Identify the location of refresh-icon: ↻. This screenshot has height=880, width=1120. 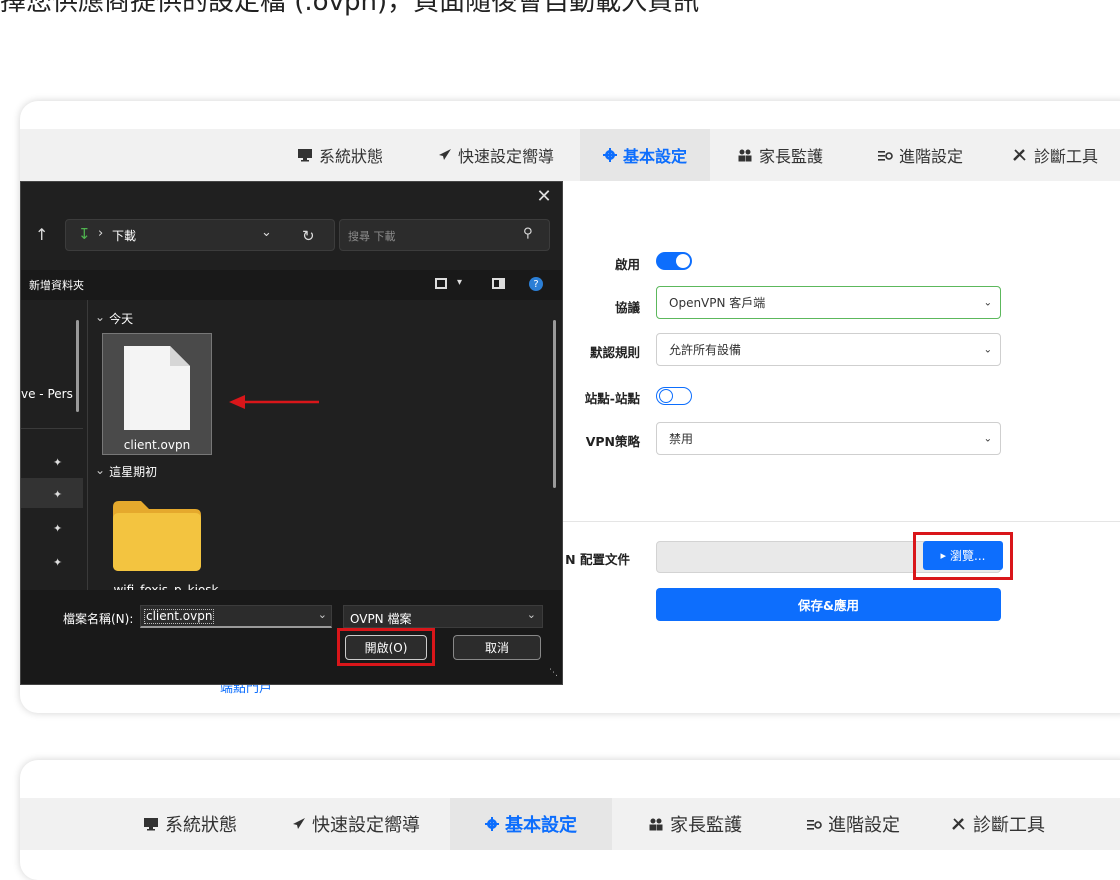
(308, 236).